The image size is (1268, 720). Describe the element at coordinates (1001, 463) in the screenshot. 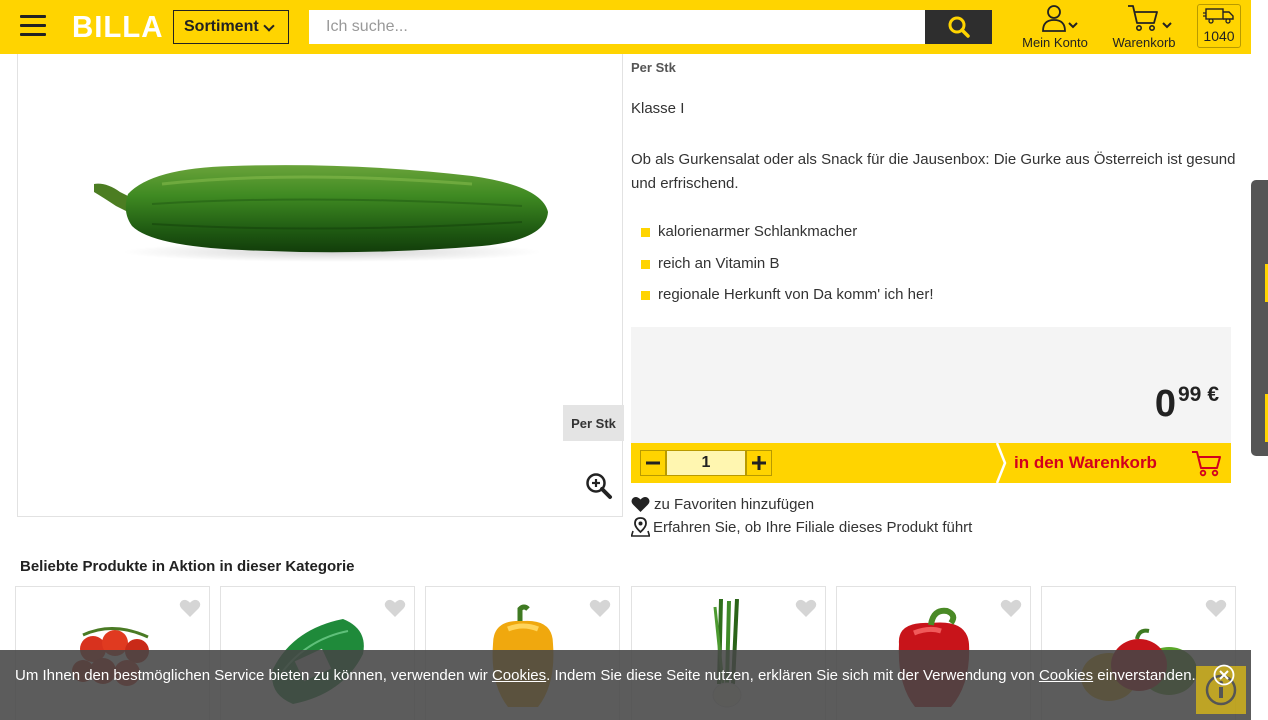

I see `chevron-divider-icon` at that location.